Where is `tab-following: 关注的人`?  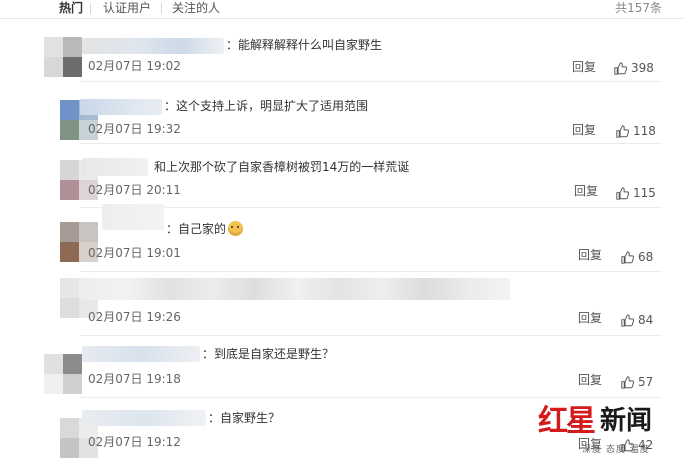 tab-following: 关注的人 is located at coordinates (196, 8).